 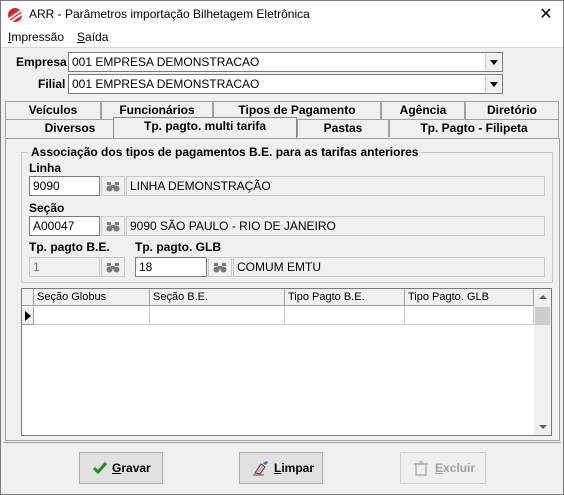 I want to click on secao-search-button, so click(x=113, y=226).